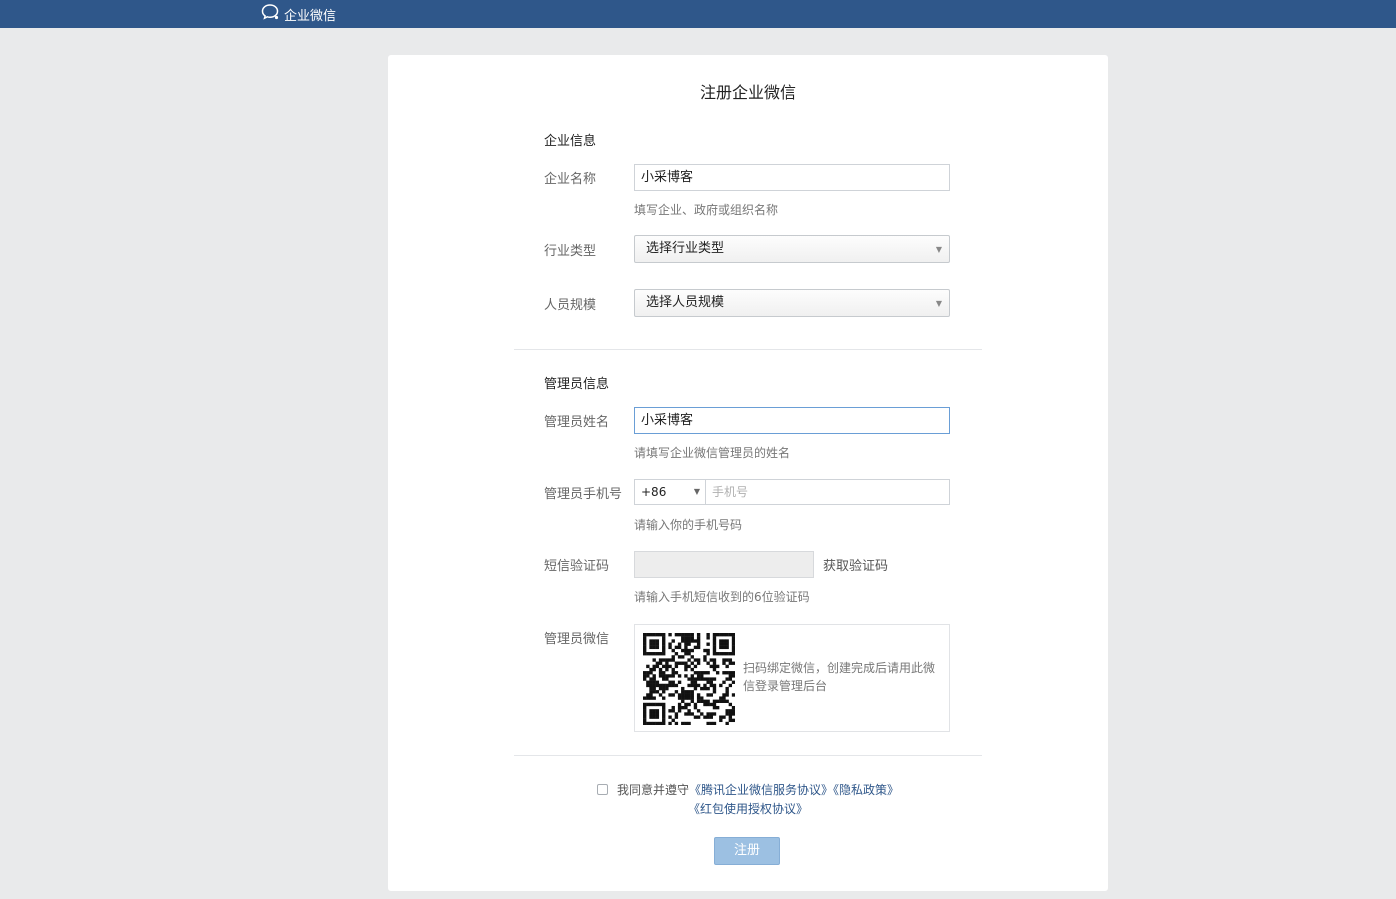  Describe the element at coordinates (272, 14) in the screenshot. I see `chat-bubble-icon` at that location.